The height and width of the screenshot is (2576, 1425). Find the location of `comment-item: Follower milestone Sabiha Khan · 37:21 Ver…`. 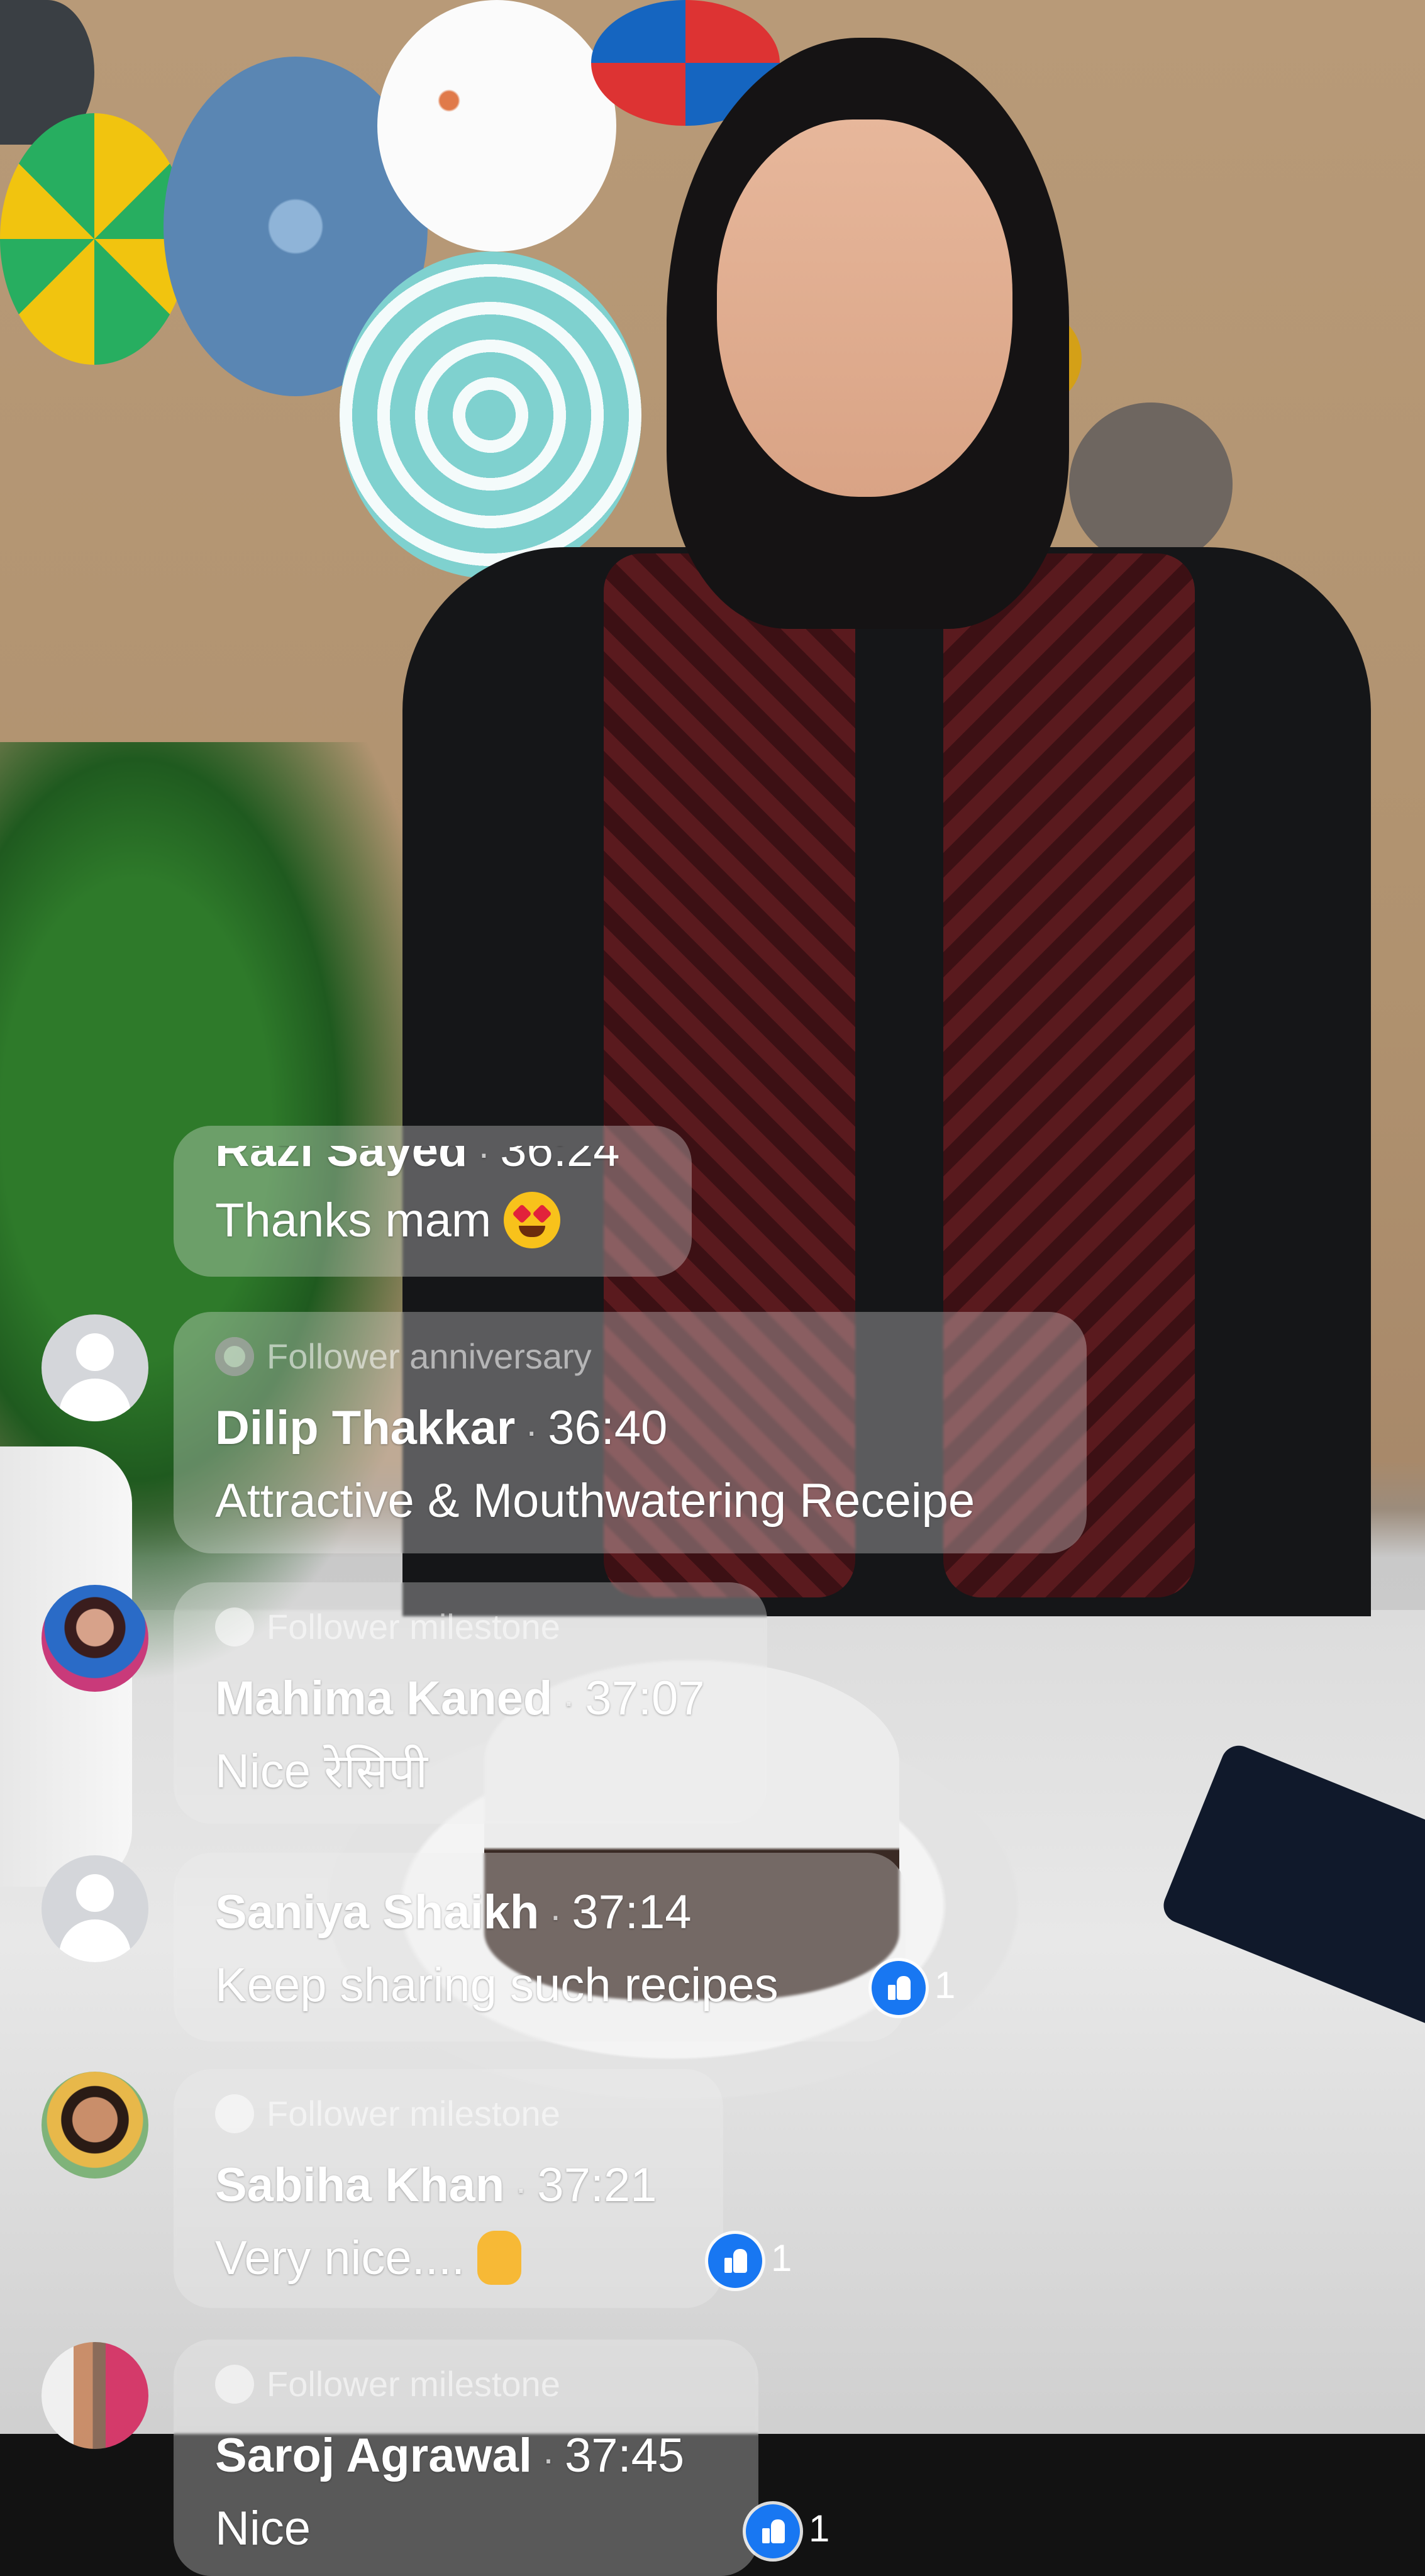

comment-item: Follower milestone Sabiha Khan · 37:21 Ver… is located at coordinates (712, 2188).